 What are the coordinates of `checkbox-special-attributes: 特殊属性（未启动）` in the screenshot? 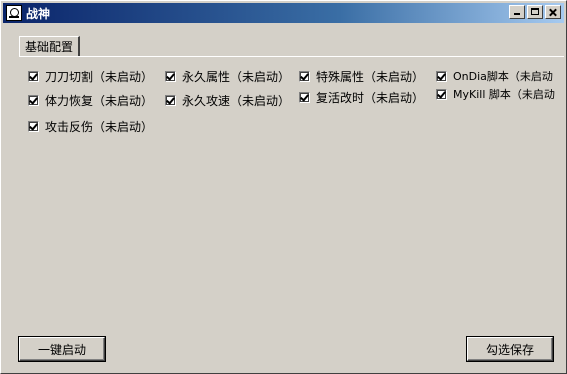 It's located at (361, 76).